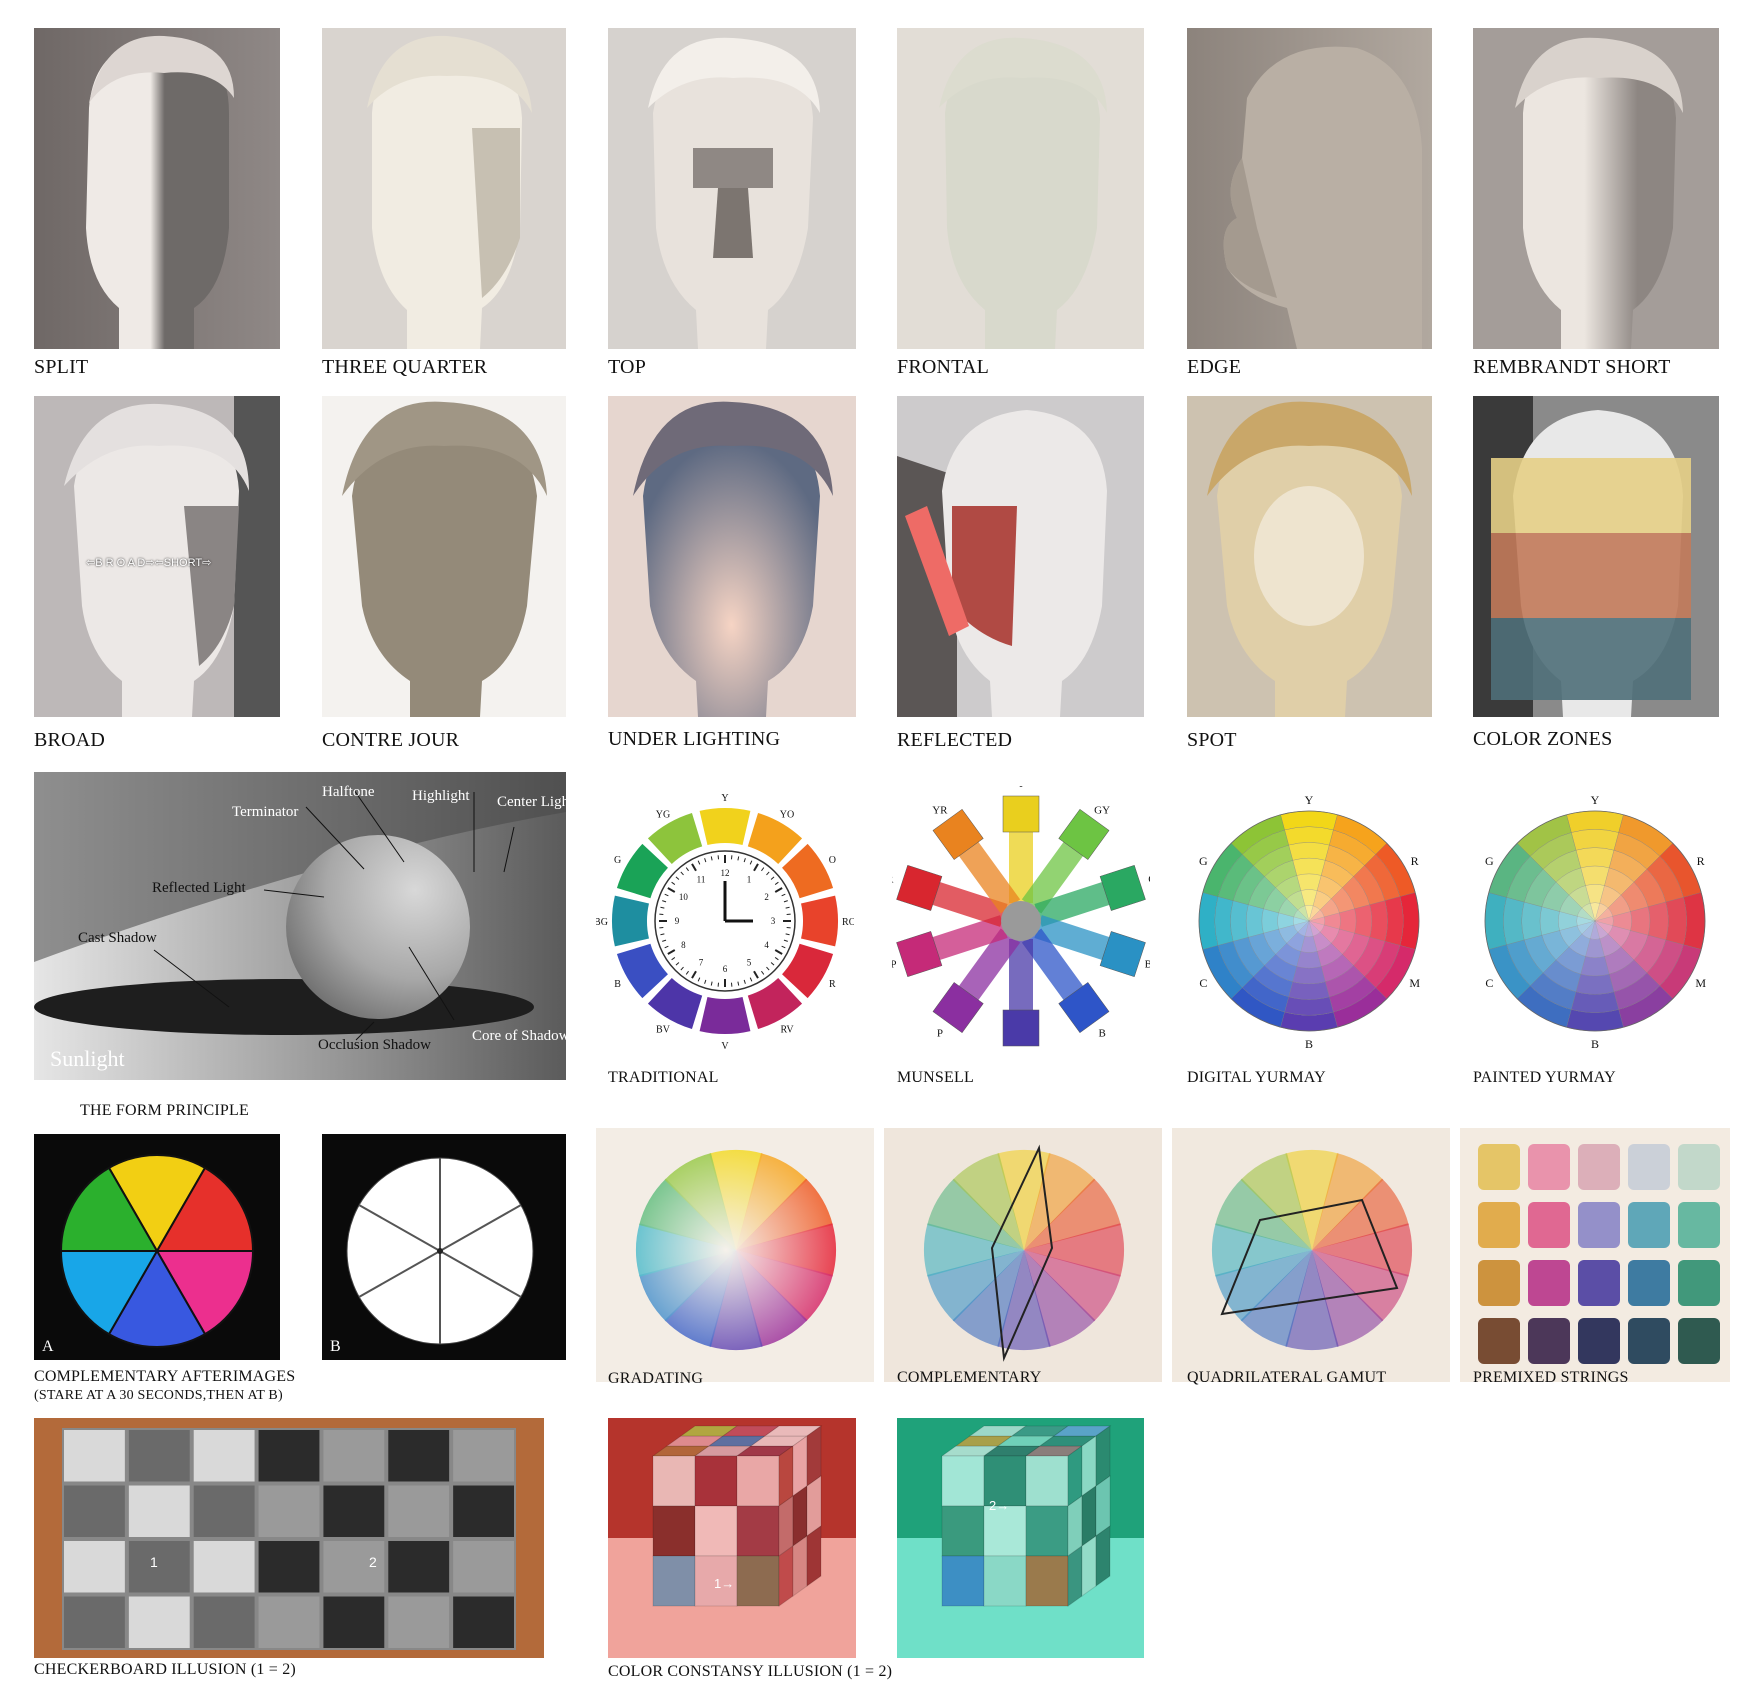 The width and height of the screenshot is (1741, 1692). I want to click on munsell-label: RP, so click(894, 965).